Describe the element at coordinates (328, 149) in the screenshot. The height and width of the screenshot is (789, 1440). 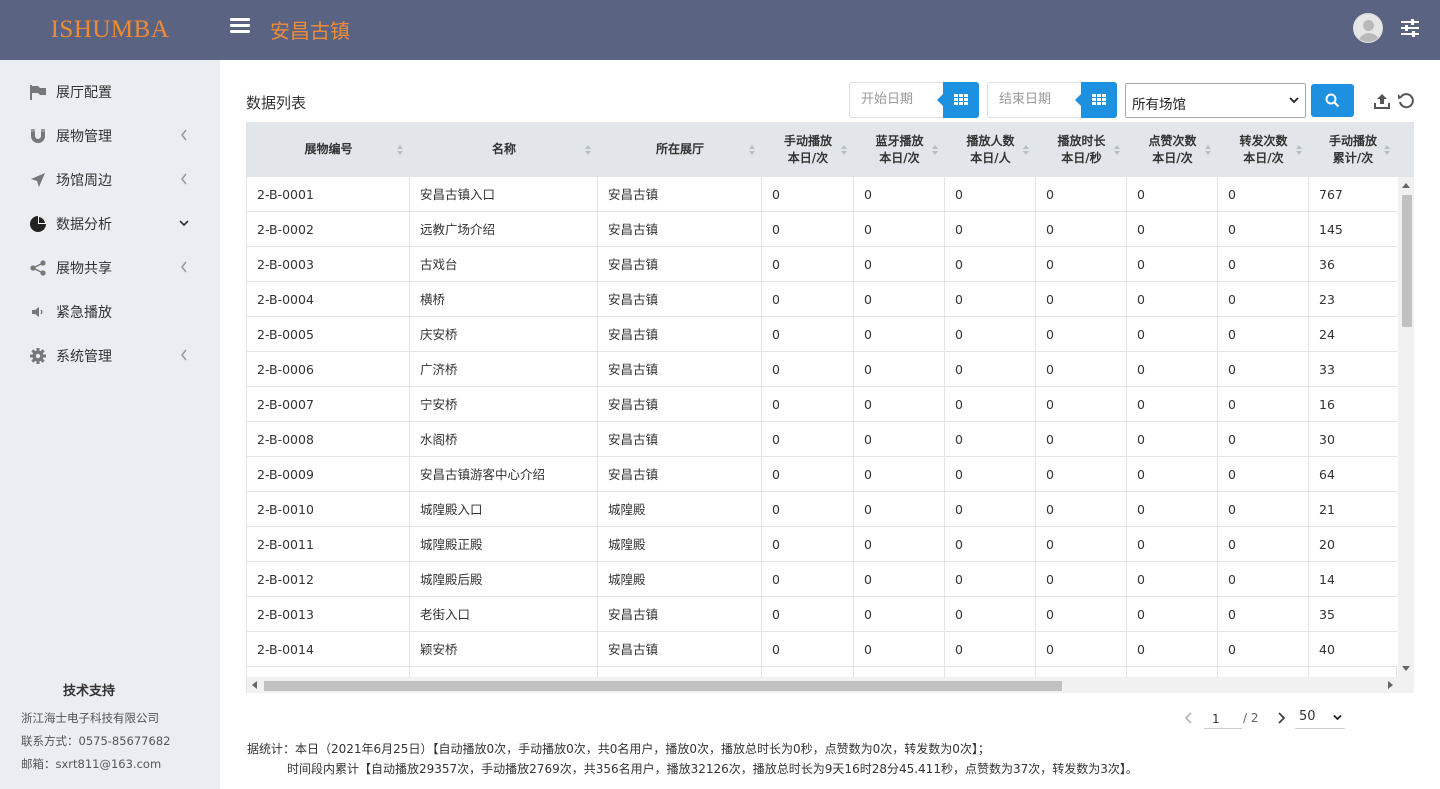
I see `column-header: 展物编号` at that location.